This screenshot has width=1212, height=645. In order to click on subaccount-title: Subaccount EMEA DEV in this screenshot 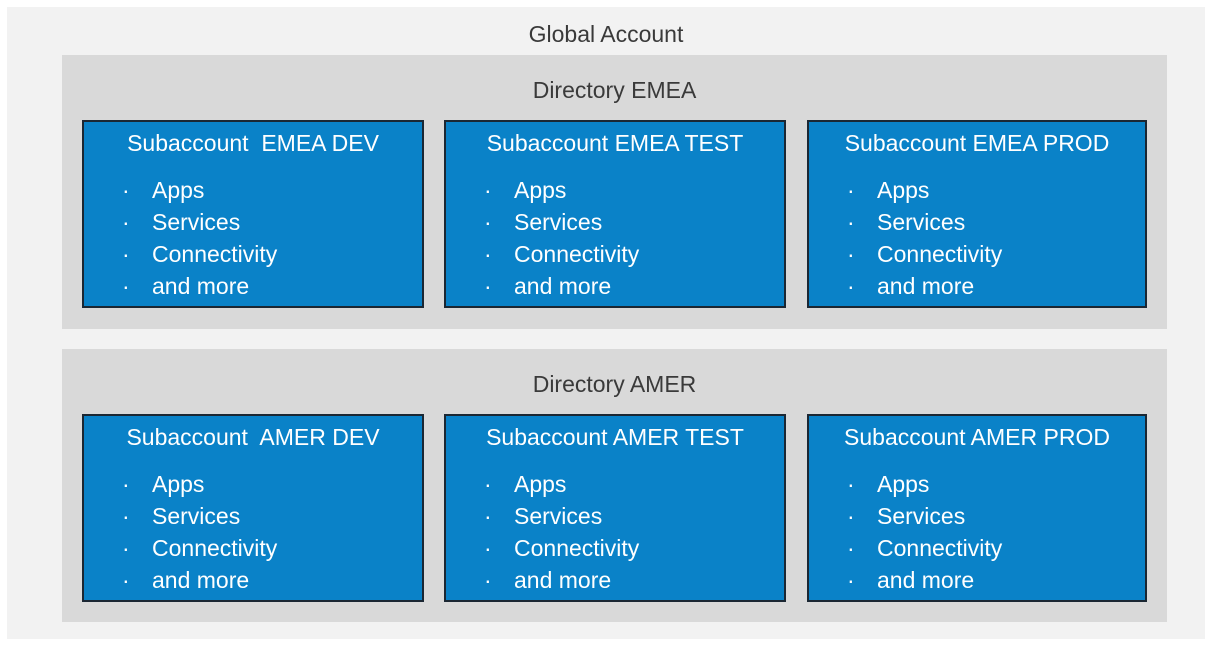, I will do `click(253, 143)`.